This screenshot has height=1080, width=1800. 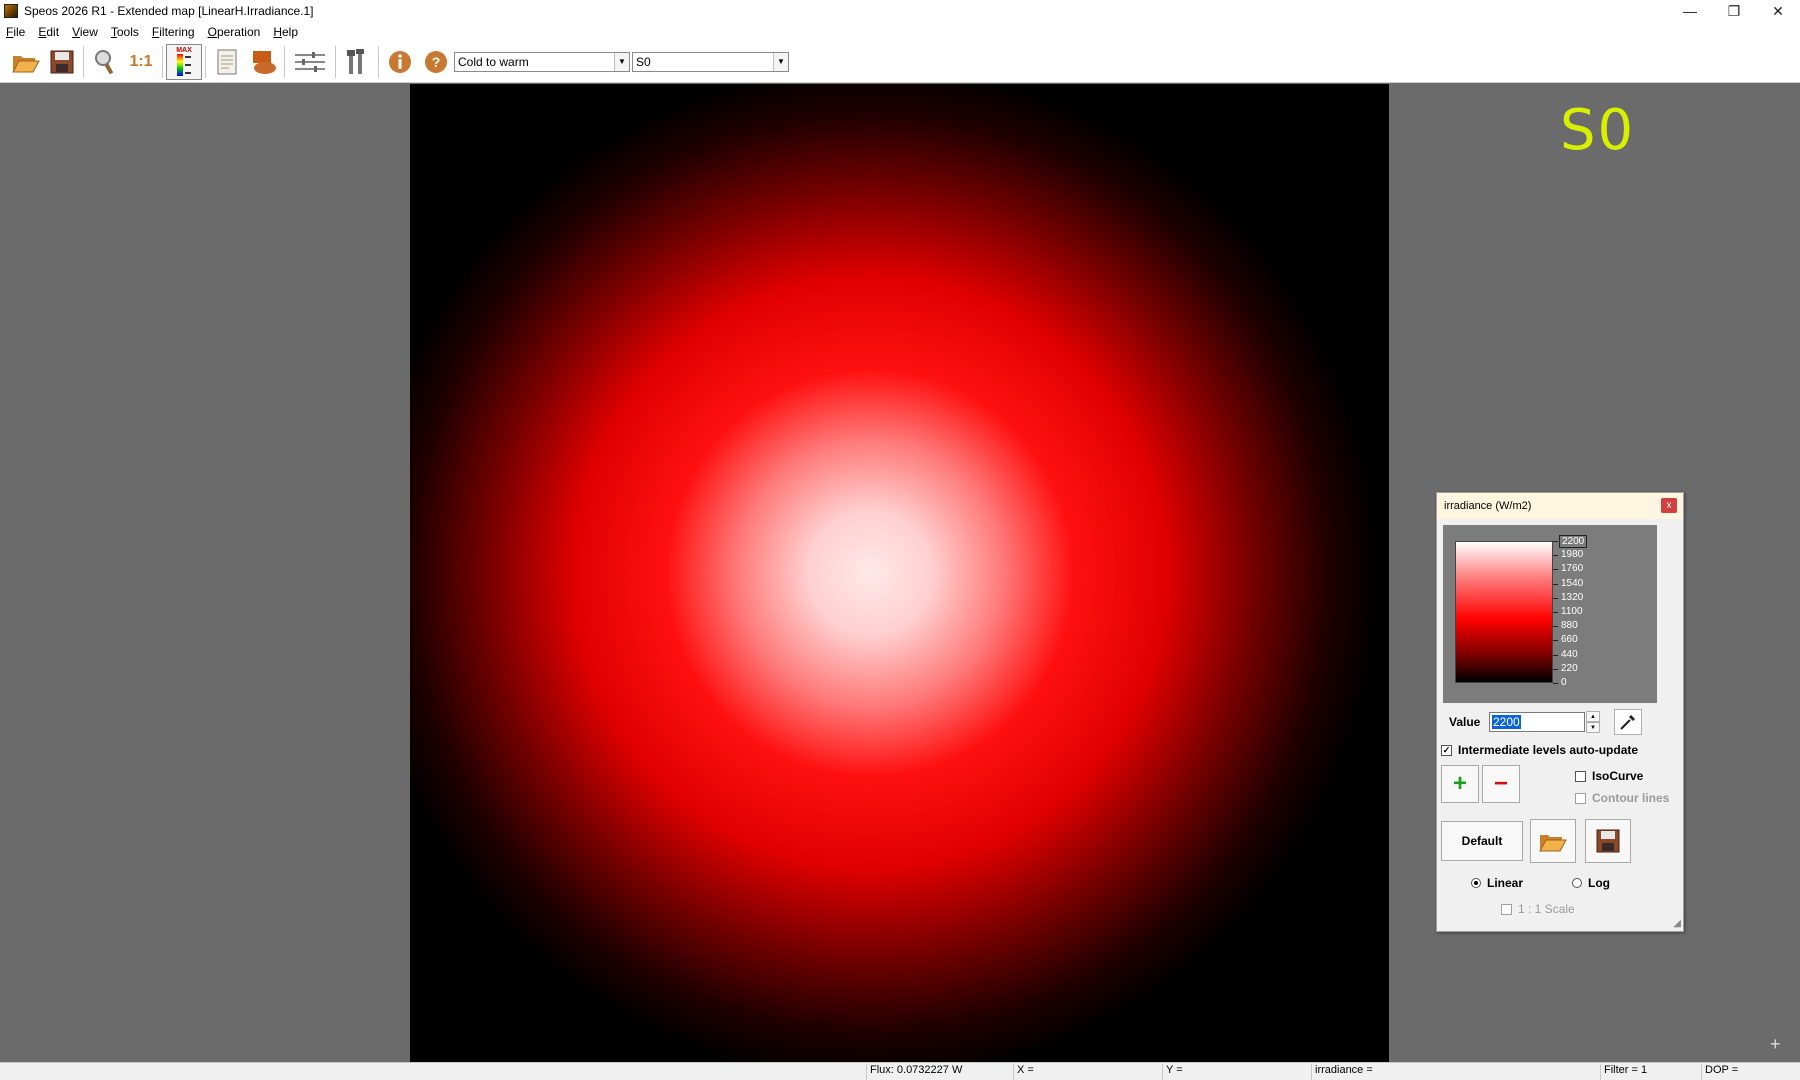 What do you see at coordinates (26, 62) in the screenshot?
I see `open-button` at bounding box center [26, 62].